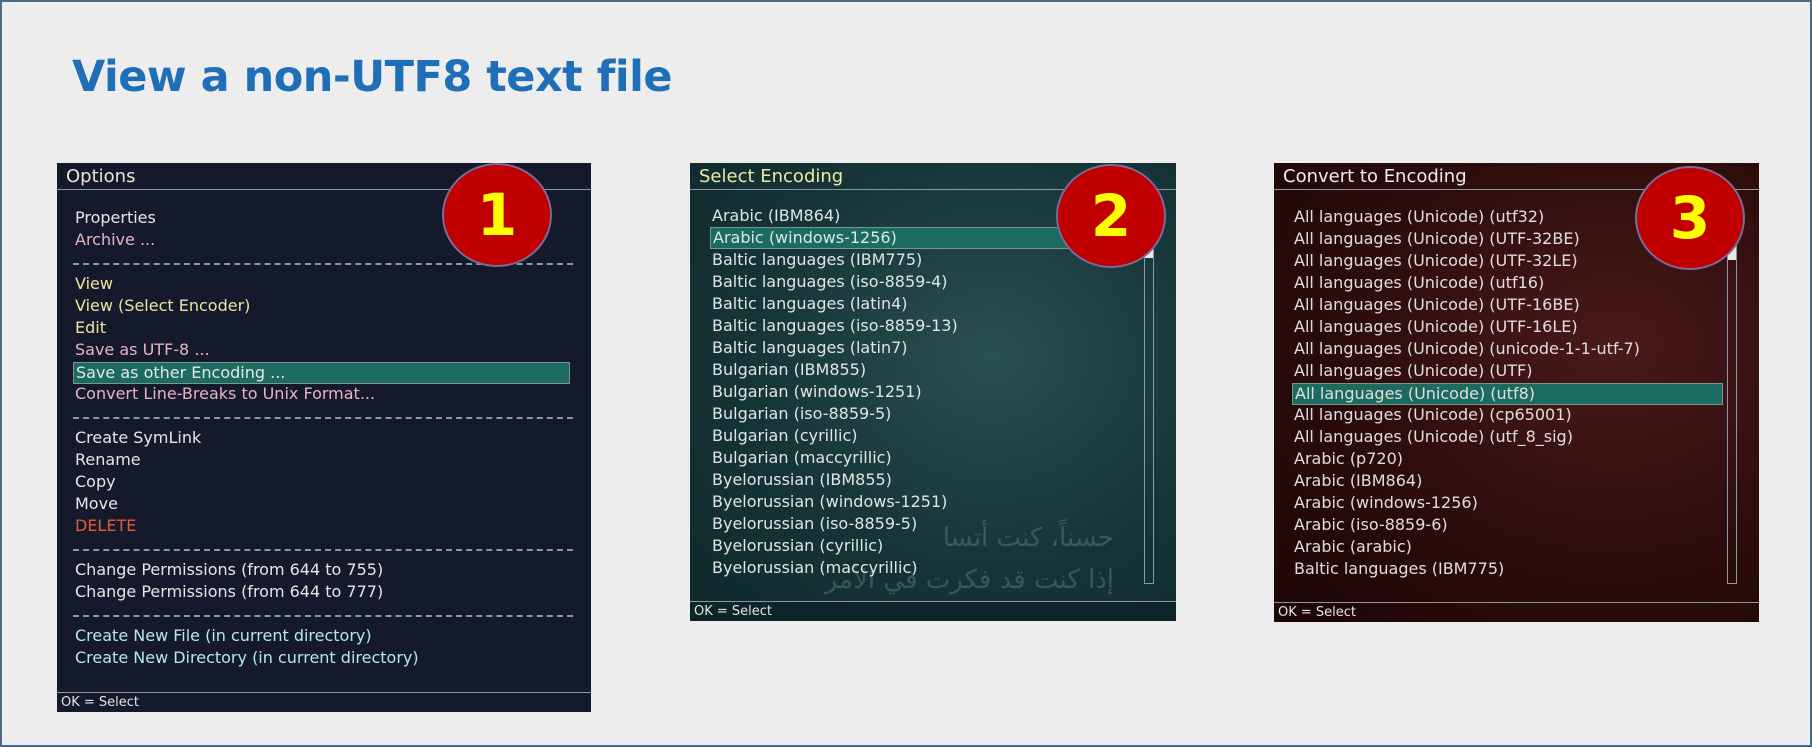 This screenshot has width=1812, height=747. Describe the element at coordinates (1432, 437) in the screenshot. I see `encoding-option: All languages (Unicode) (utf_8_sig)` at that location.